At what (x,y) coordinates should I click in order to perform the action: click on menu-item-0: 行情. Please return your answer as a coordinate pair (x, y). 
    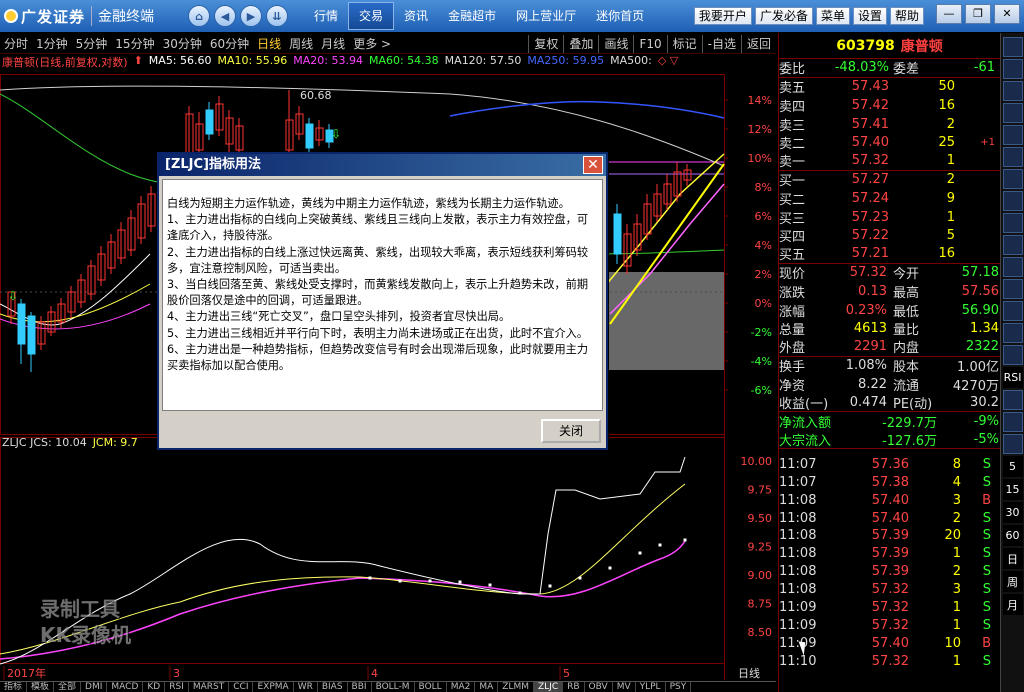
    Looking at the image, I should click on (326, 16).